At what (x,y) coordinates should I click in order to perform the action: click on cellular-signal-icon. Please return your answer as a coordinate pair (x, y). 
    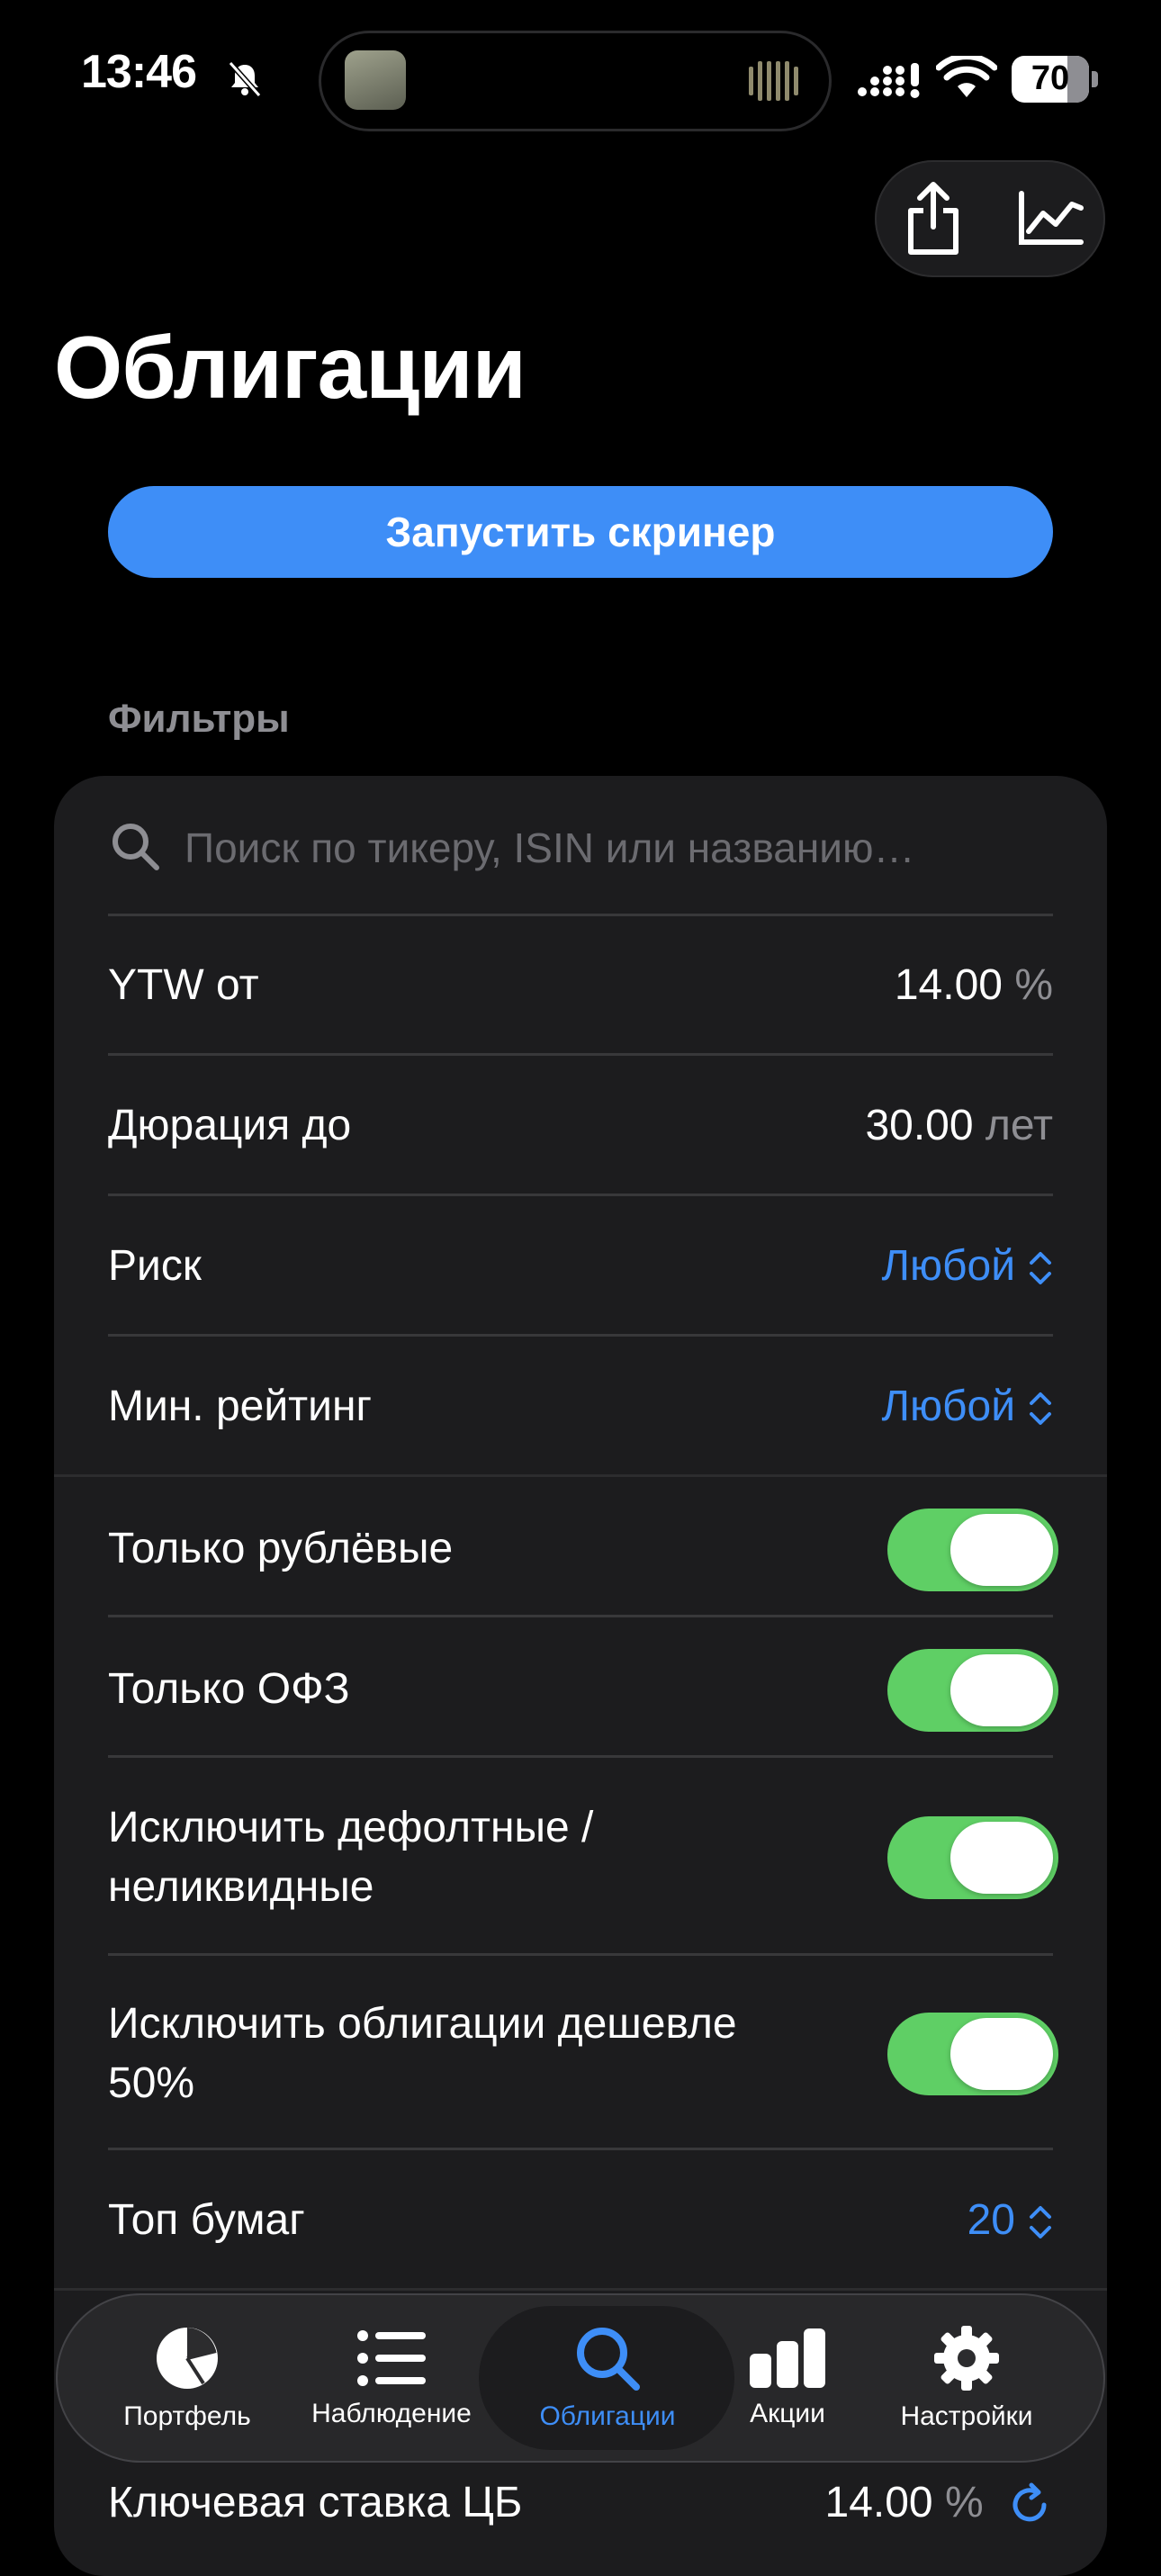
    Looking at the image, I should click on (889, 80).